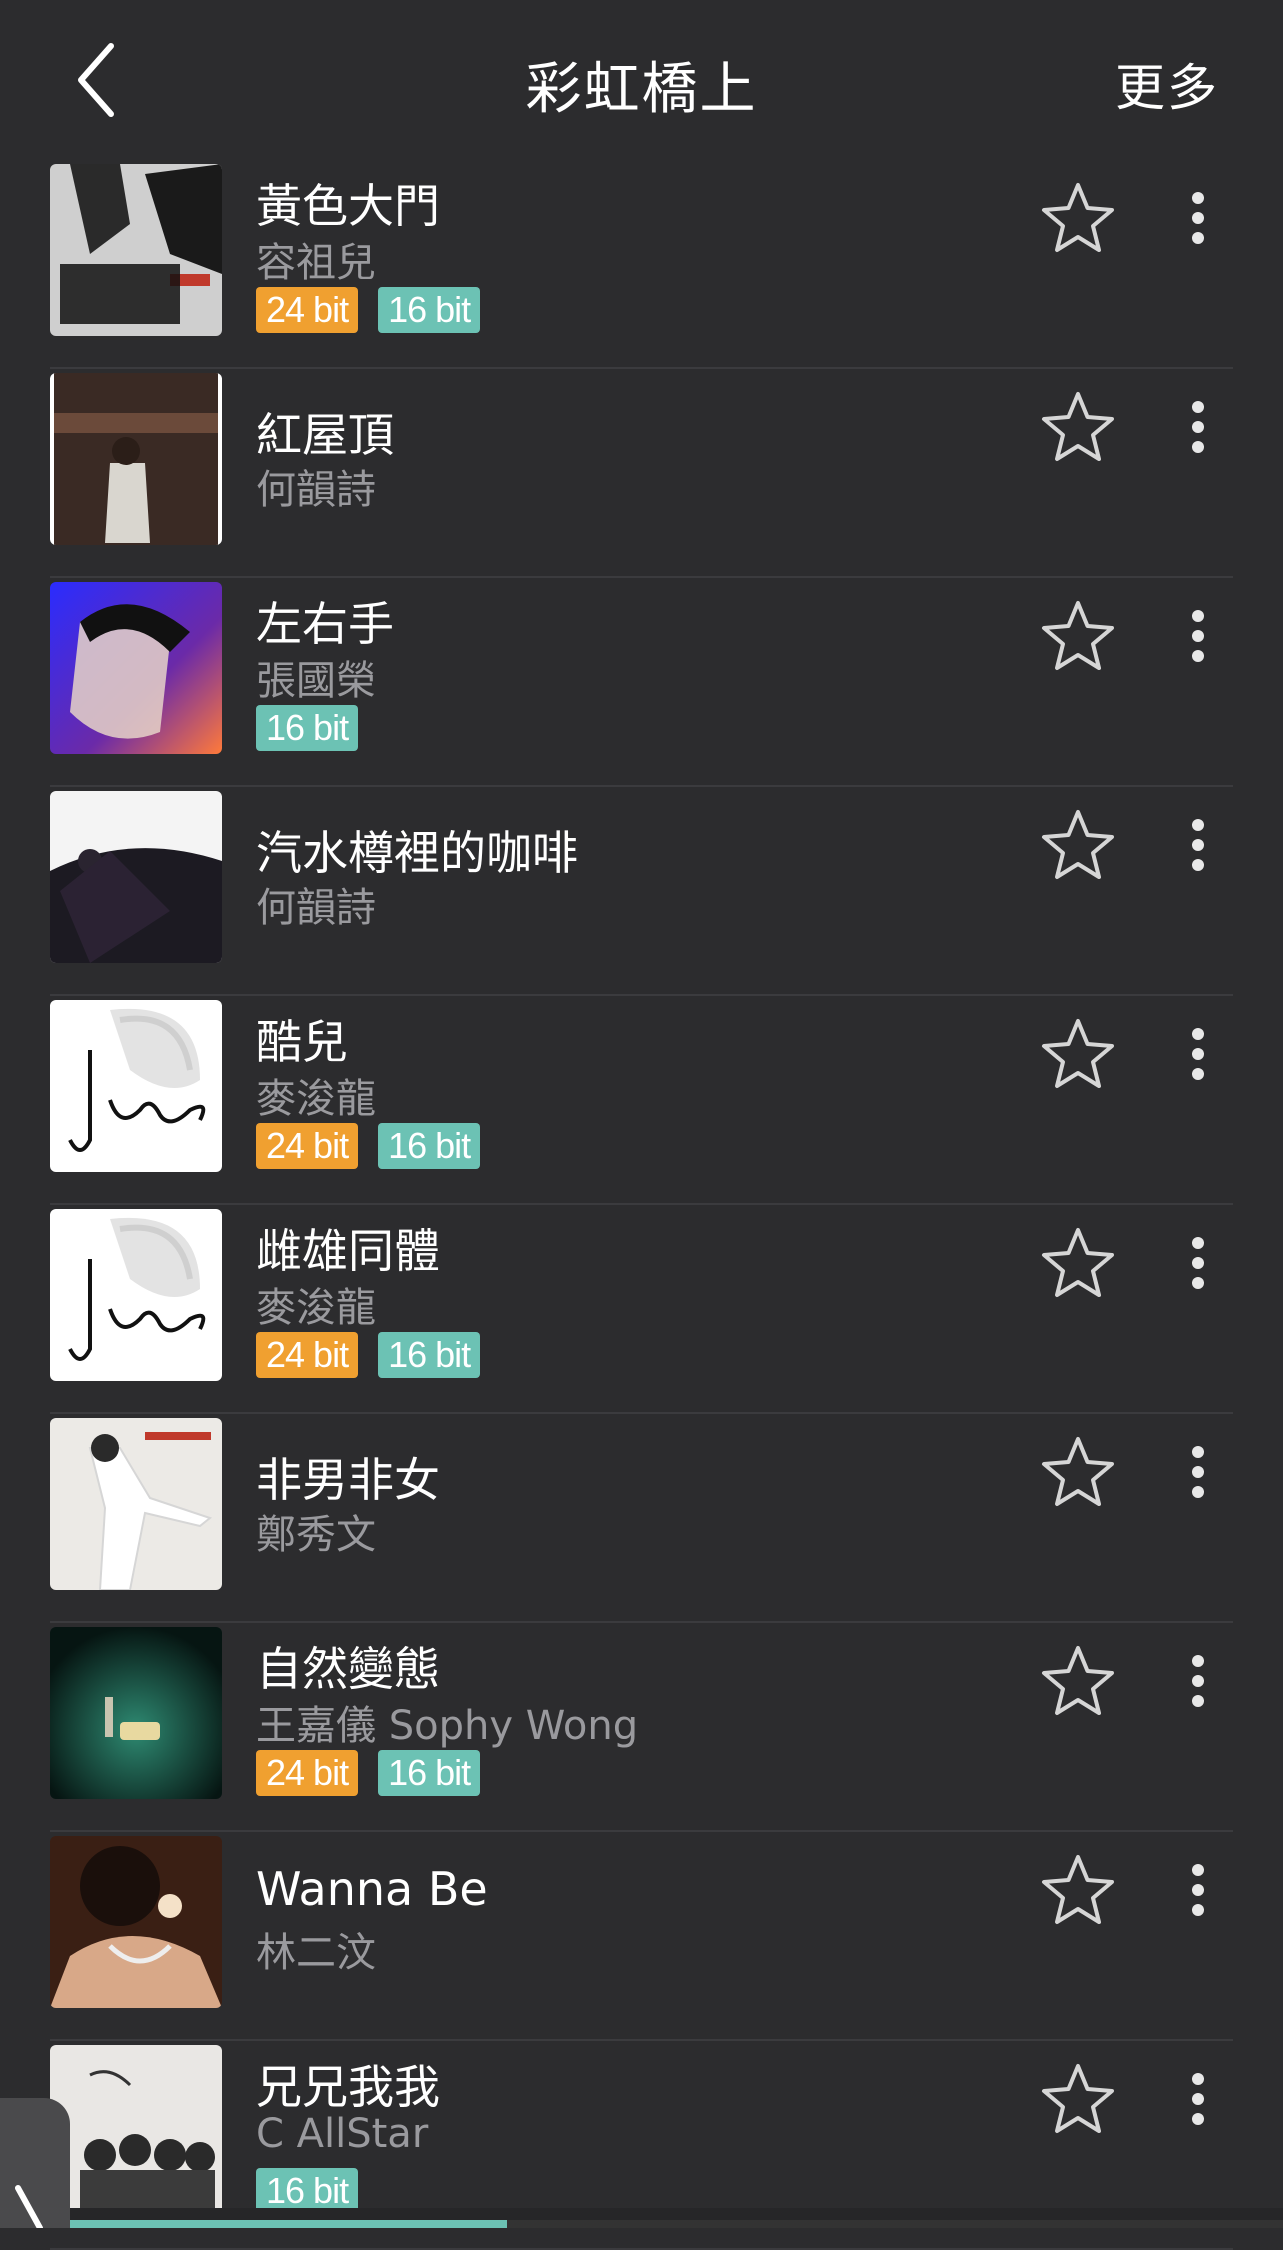 The width and height of the screenshot is (1283, 2250). What do you see at coordinates (316, 1953) in the screenshot?
I see `song-artist: 林二汶` at bounding box center [316, 1953].